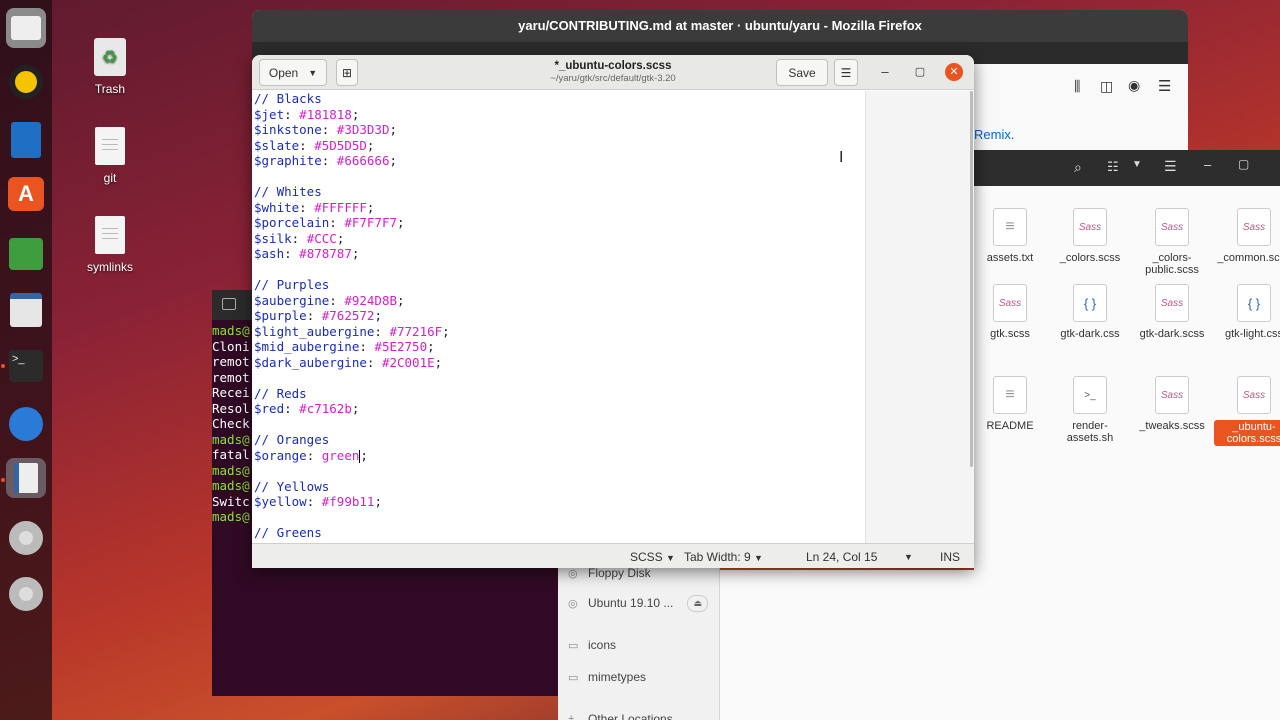 Image resolution: width=1280 pixels, height=720 pixels. Describe the element at coordinates (26, 424) in the screenshot. I see `thunderbird-icon` at that location.